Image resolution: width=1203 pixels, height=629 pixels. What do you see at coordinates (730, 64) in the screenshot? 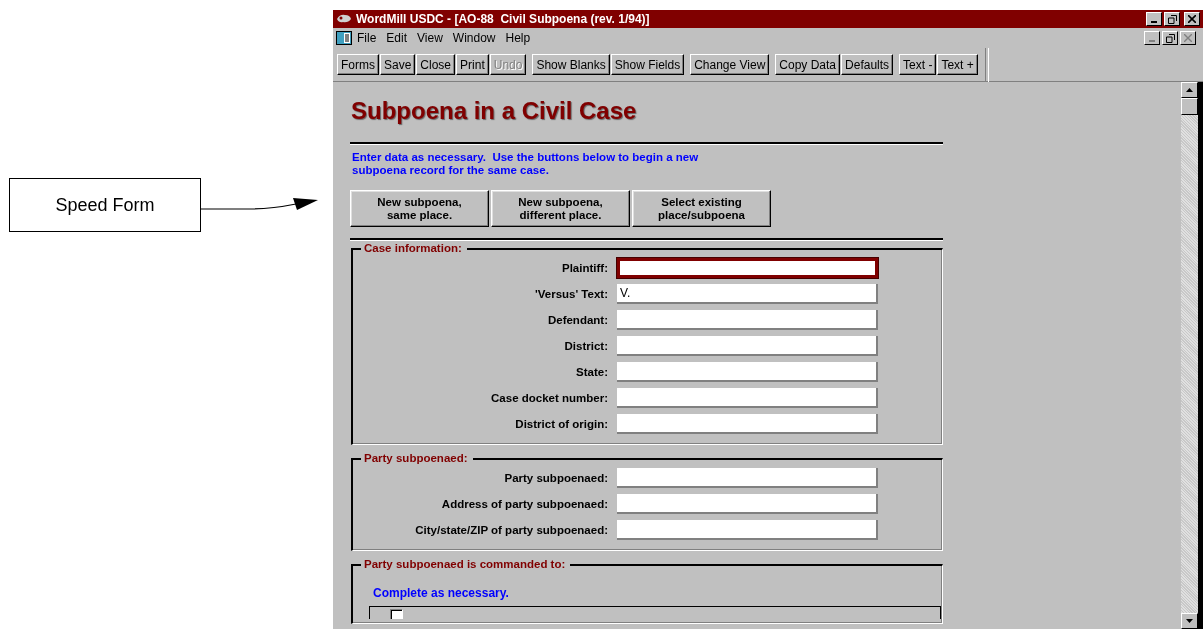
I see `toolbar-button: Change View` at bounding box center [730, 64].